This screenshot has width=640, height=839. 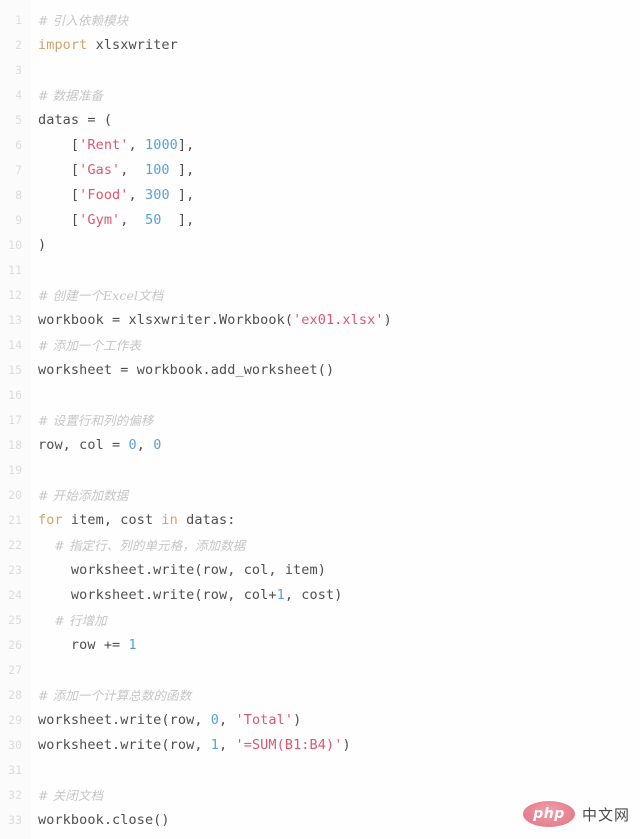 I want to click on line-number: 32, so click(x=15, y=795).